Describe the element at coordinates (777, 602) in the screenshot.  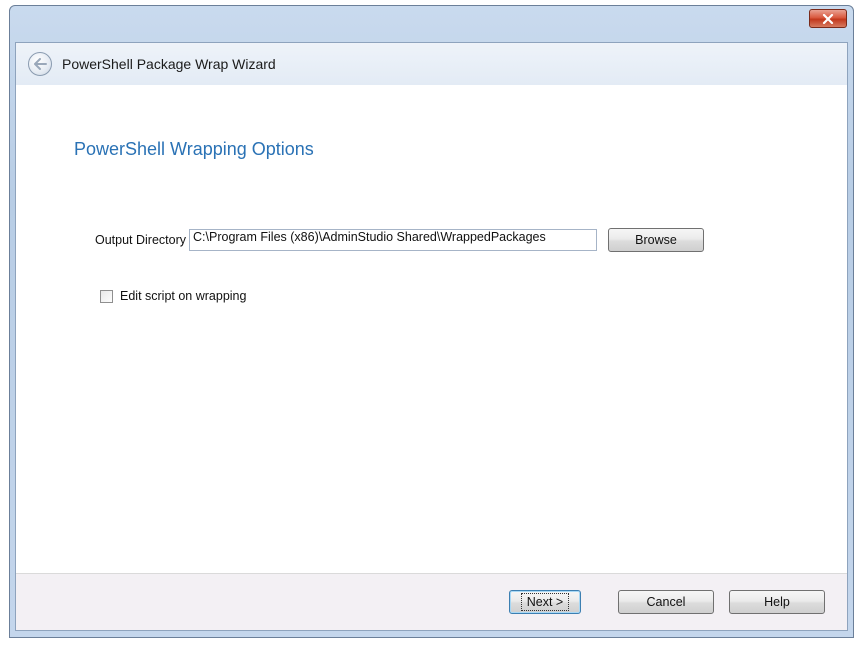
I see `help-button: Help` at that location.